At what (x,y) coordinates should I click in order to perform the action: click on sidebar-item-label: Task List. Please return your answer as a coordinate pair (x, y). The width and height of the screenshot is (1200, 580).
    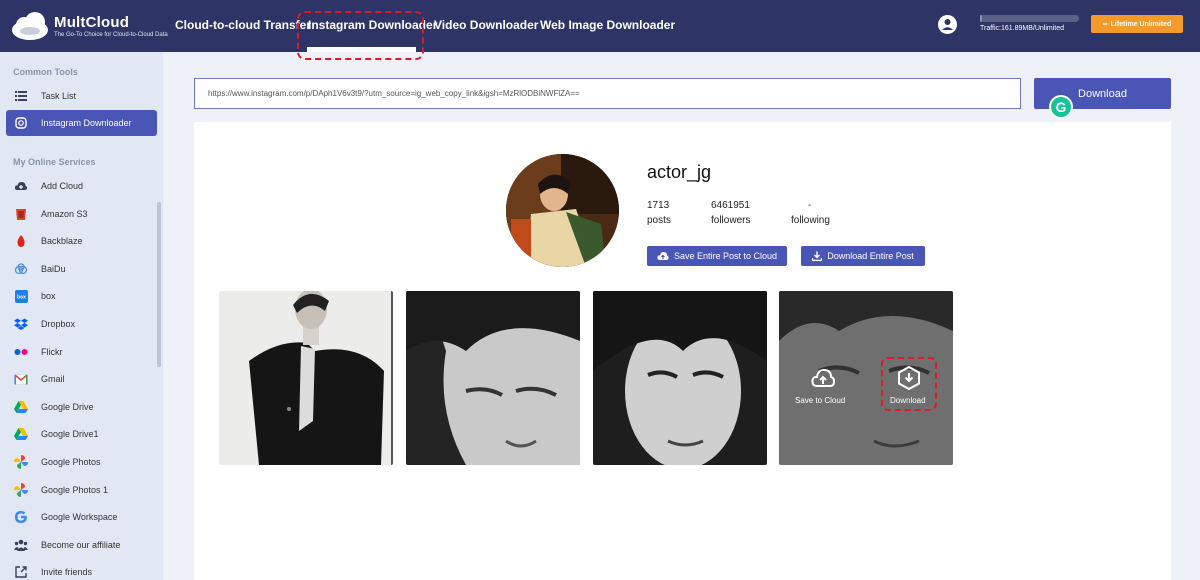
    Looking at the image, I should click on (59, 96).